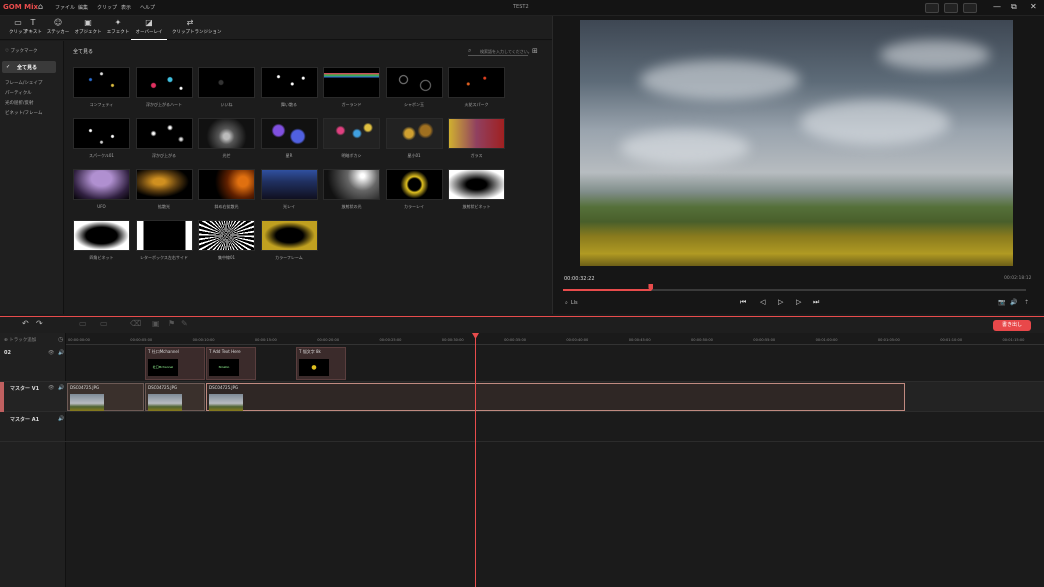 The width and height of the screenshot is (1044, 587). Describe the element at coordinates (83, 52) in the screenshot. I see `section-title: 全て見る` at that location.